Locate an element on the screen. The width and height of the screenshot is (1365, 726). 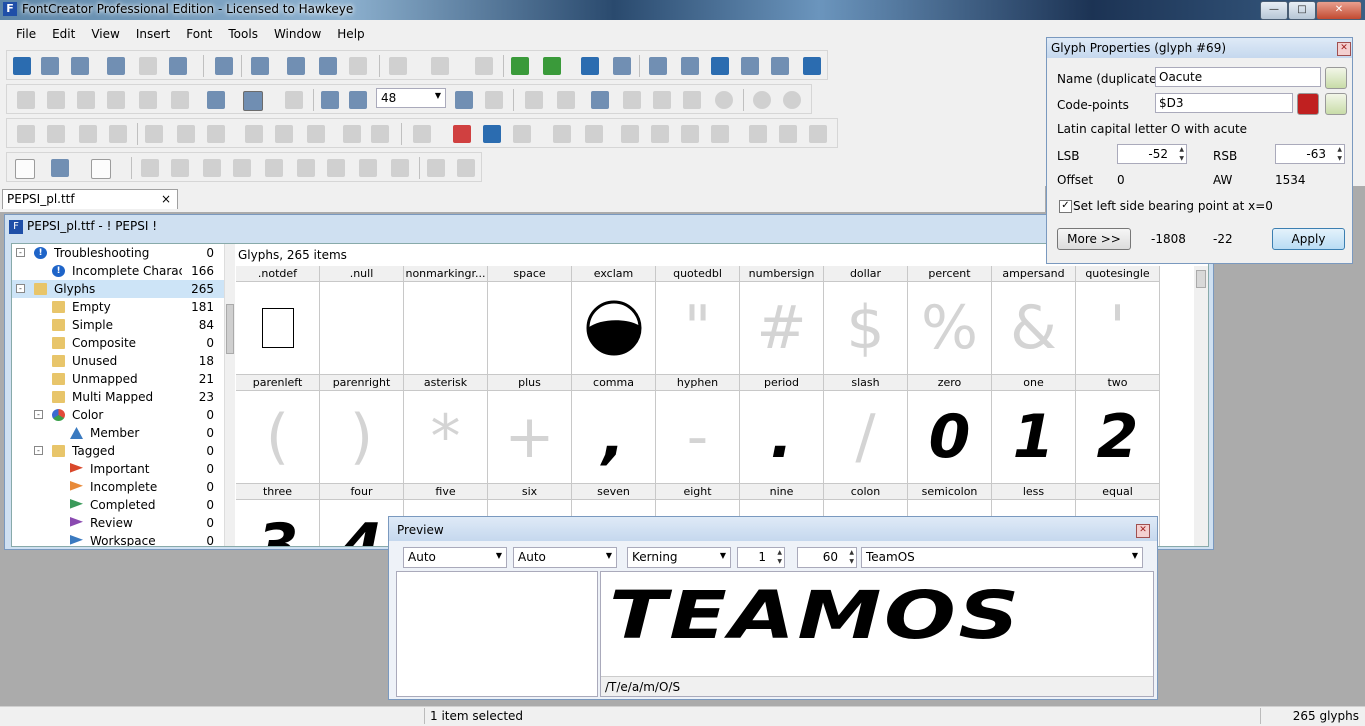
lsb-checkbox: ✓ is located at coordinates (1065, 206).